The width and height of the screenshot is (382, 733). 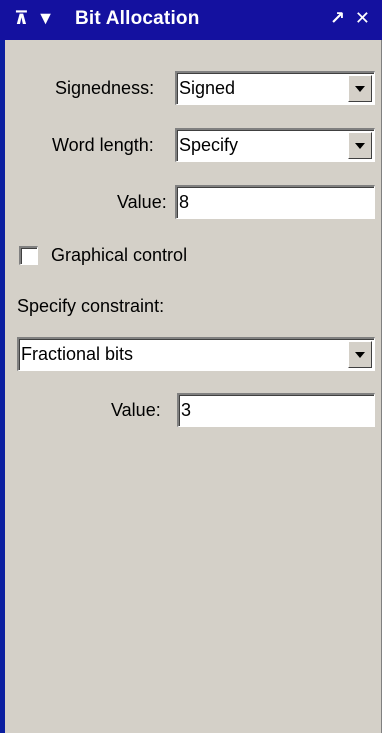 What do you see at coordinates (119, 255) in the screenshot?
I see `graphical-control-label: Graphical control` at bounding box center [119, 255].